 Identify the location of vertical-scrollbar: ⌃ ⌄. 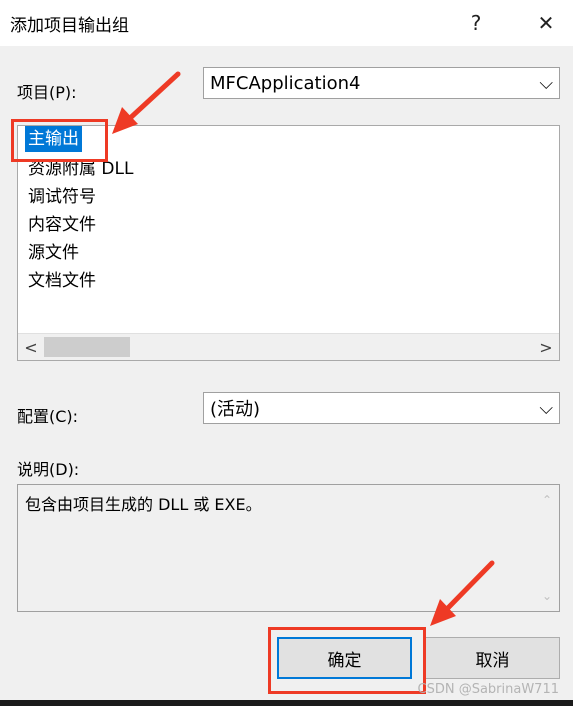
(547, 548).